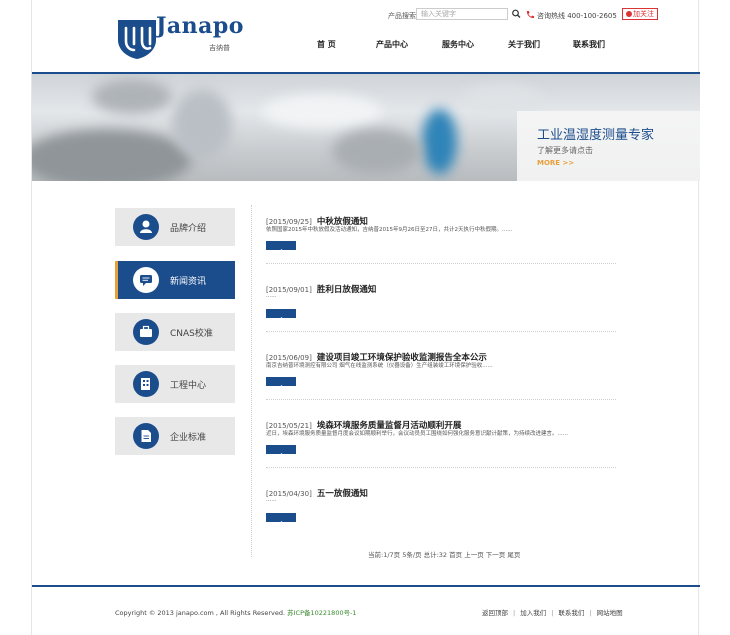 This screenshot has height=635, width=730. Describe the element at coordinates (516, 14) in the screenshot. I see `search-icon` at that location.